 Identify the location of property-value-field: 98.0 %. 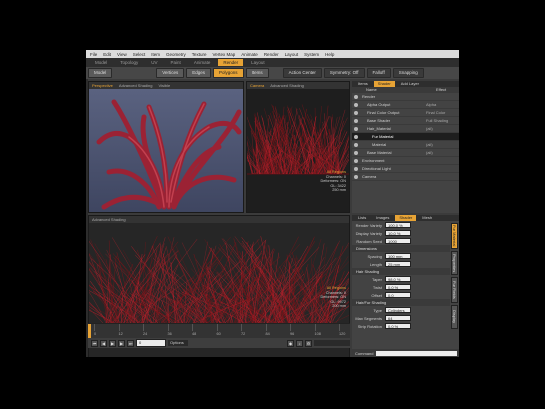
(398, 279).